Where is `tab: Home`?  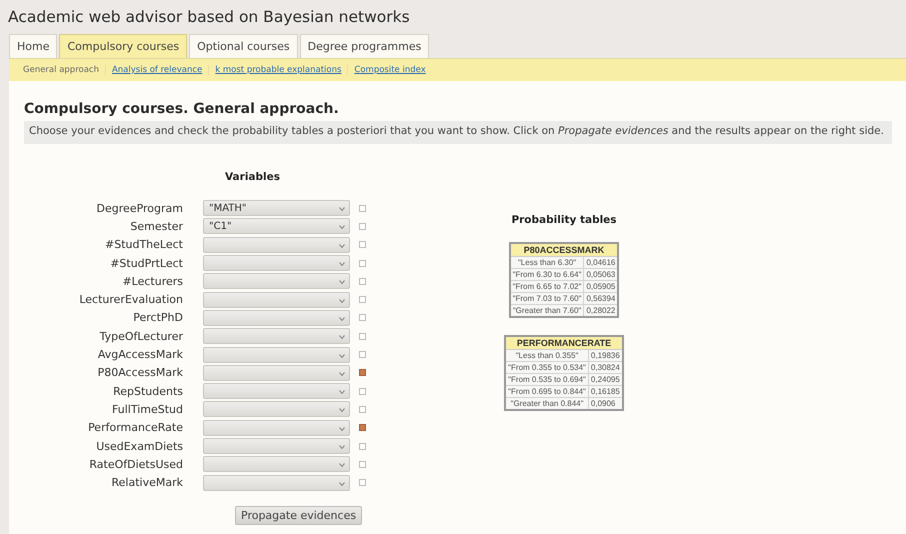 tab: Home is located at coordinates (33, 46).